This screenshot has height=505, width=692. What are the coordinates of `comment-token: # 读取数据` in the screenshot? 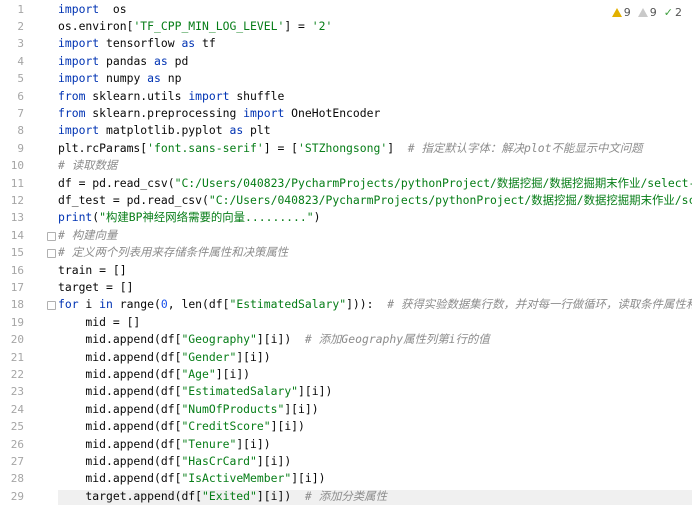 It's located at (88, 165).